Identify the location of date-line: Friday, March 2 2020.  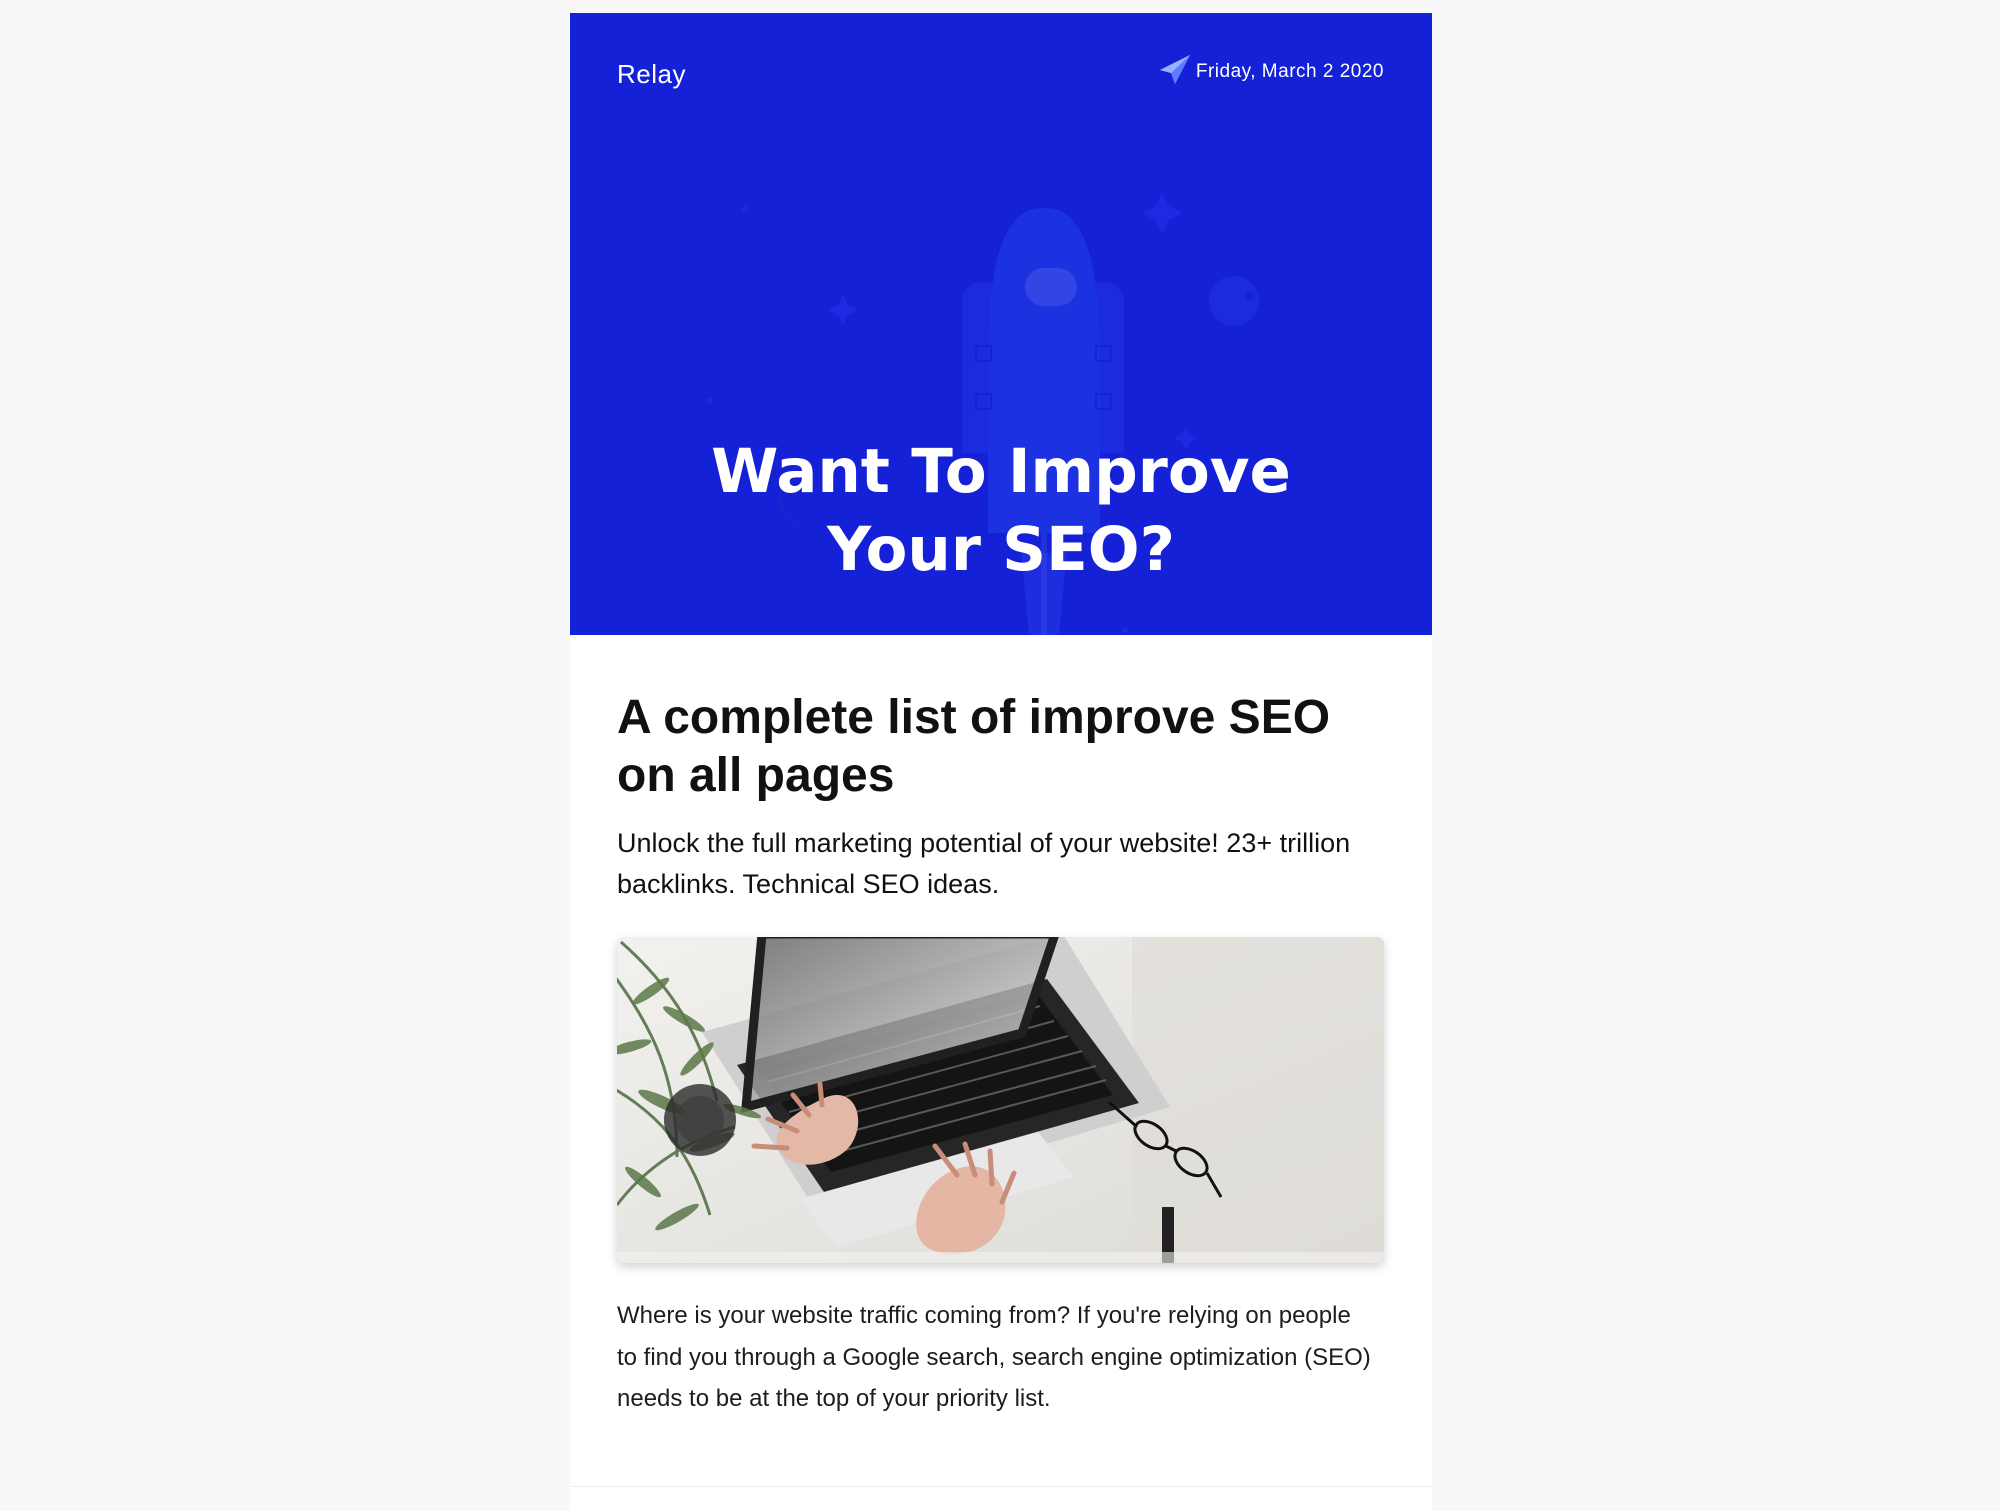
(1271, 70).